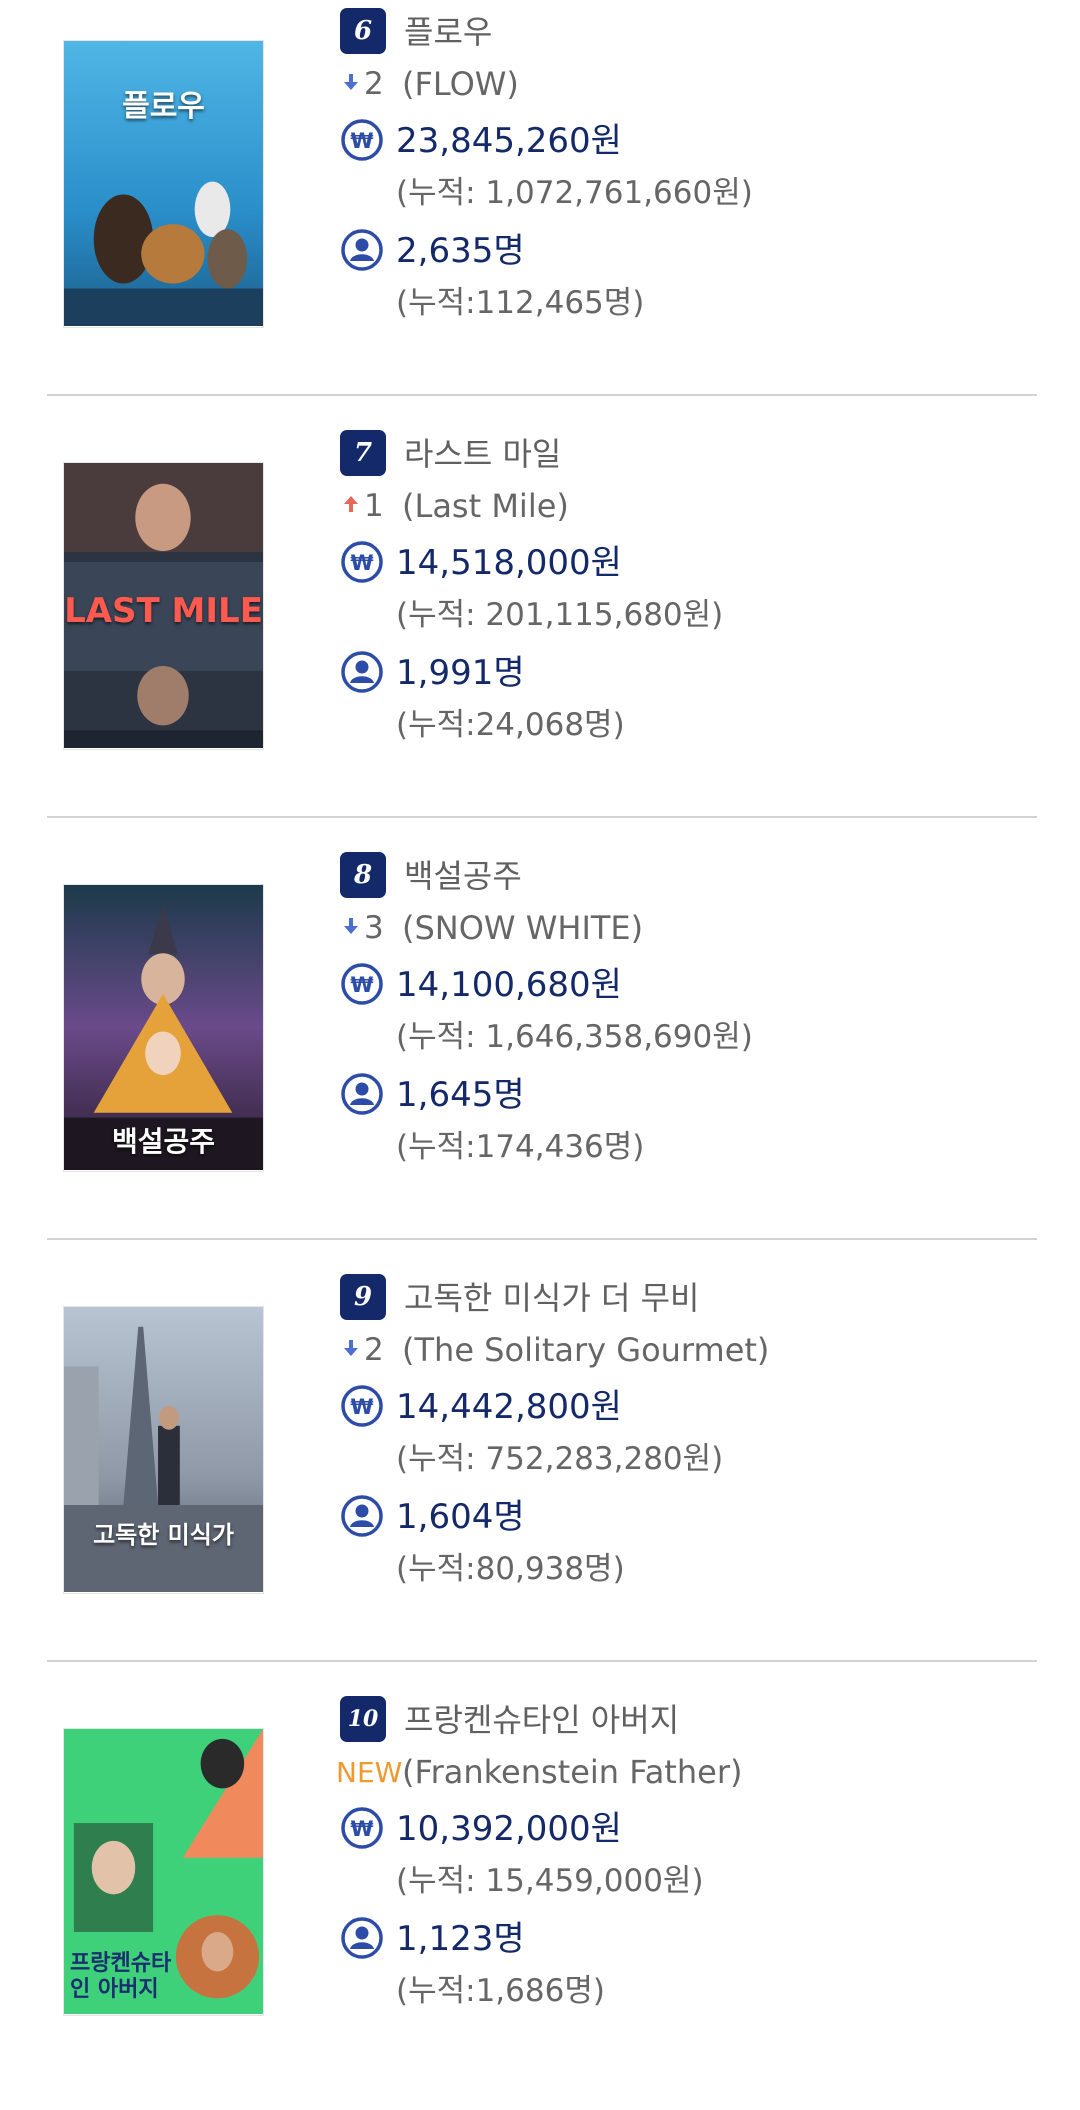 The height and width of the screenshot is (2110, 1080). Describe the element at coordinates (510, 1569) in the screenshot. I see `cumulative-audience: (누적:80,938명)` at that location.